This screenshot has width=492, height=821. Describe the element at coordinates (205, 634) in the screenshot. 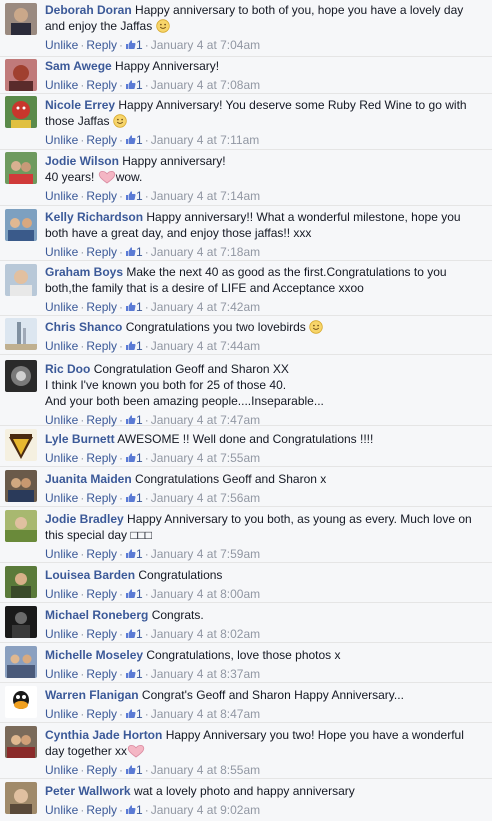

I see `timestamp: January 4 at 8:02am` at that location.